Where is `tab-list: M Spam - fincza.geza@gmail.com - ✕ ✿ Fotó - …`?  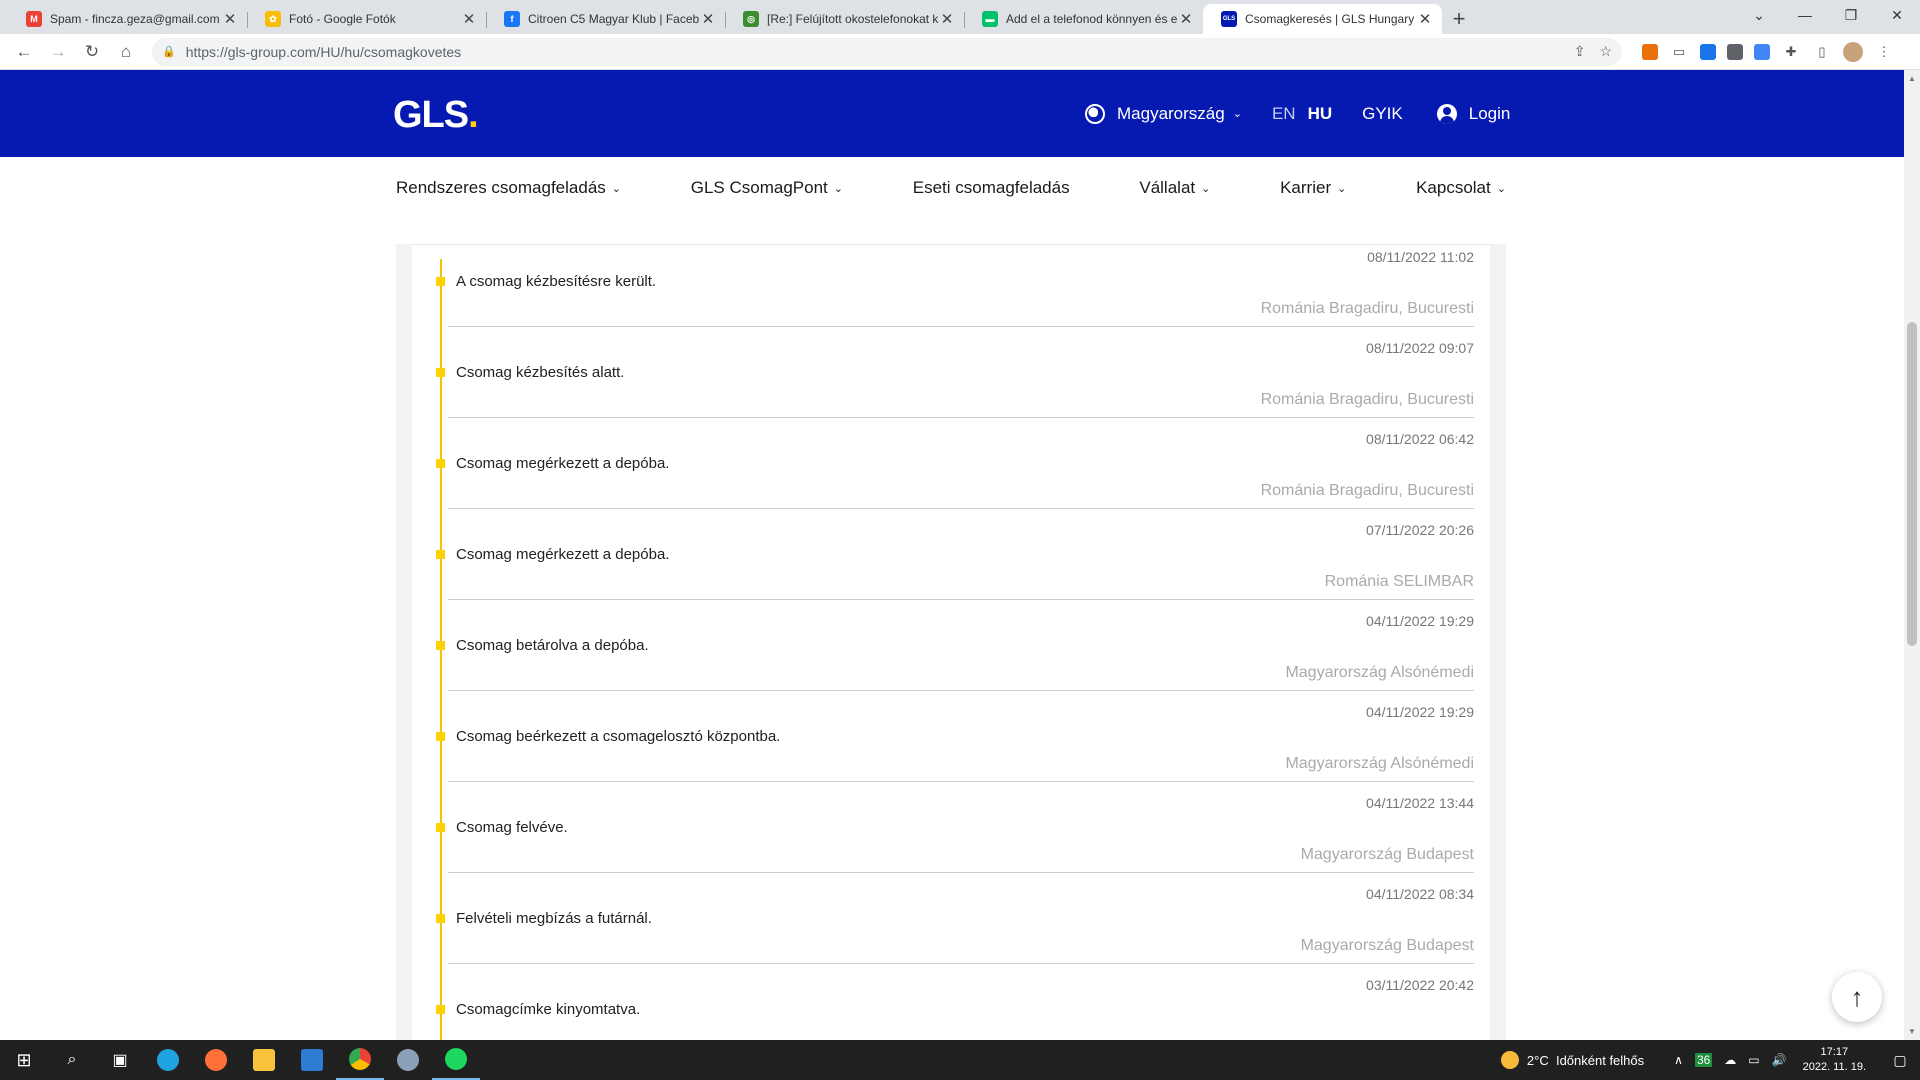
tab-list: M Spam - fincza.geza@gmail.com - ✕ ✿ Fotó - … is located at coordinates (721, 17).